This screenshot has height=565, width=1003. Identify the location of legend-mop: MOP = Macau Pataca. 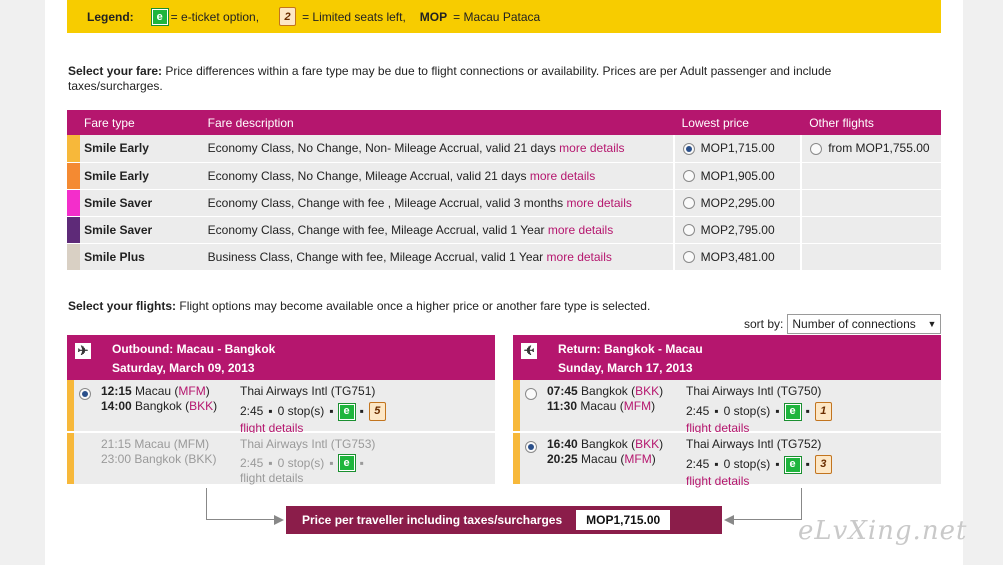
(480, 17).